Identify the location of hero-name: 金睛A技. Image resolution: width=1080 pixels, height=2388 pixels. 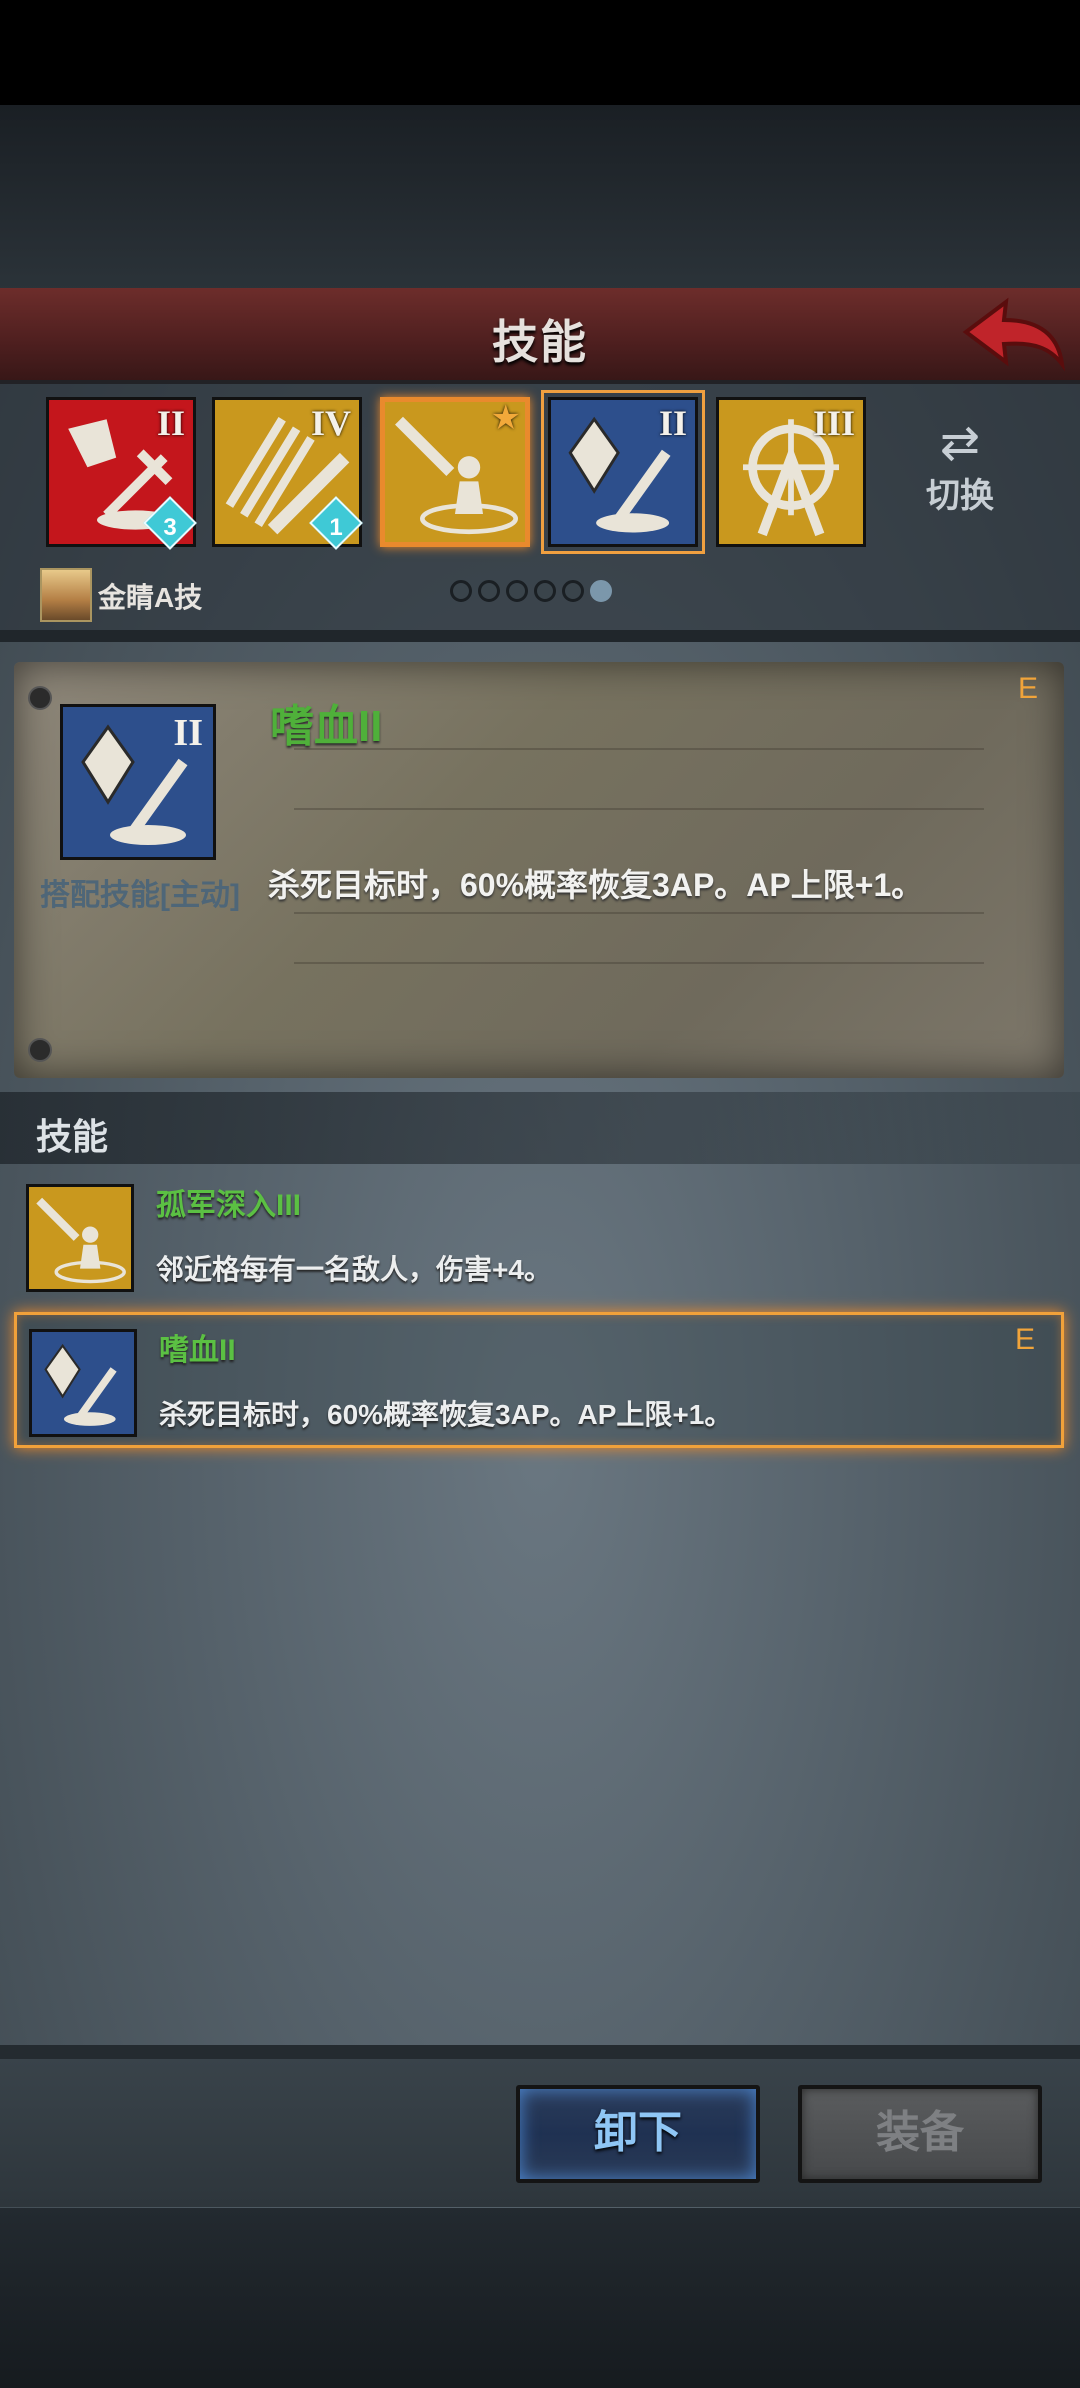
(150, 597).